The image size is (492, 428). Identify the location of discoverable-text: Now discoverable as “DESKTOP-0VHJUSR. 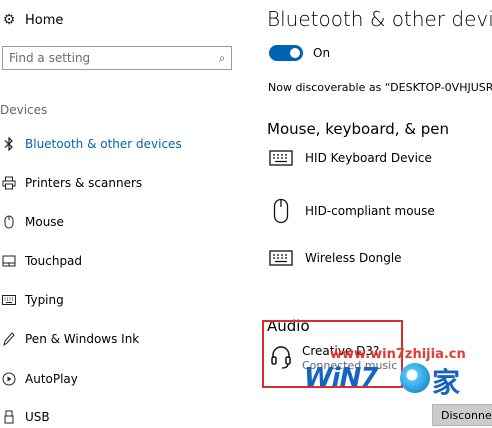
(380, 87).